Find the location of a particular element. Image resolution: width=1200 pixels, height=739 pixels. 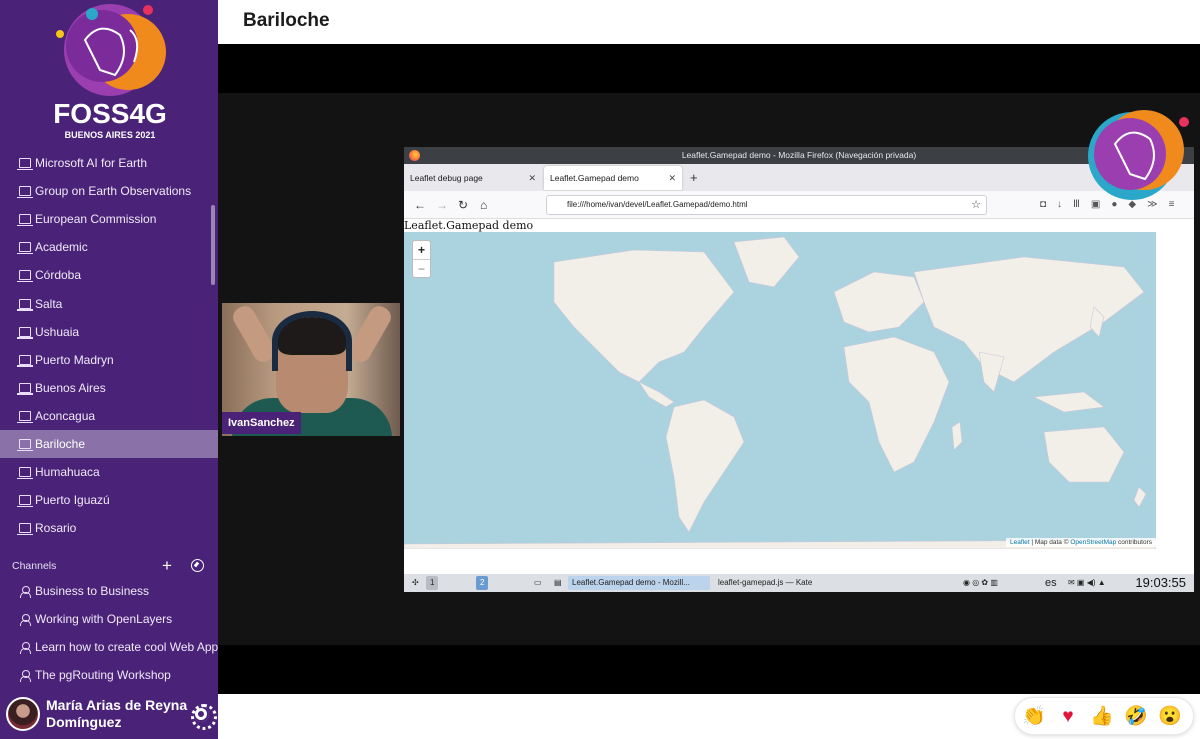

sidebar-item-room: Rosario is located at coordinates (109, 528).